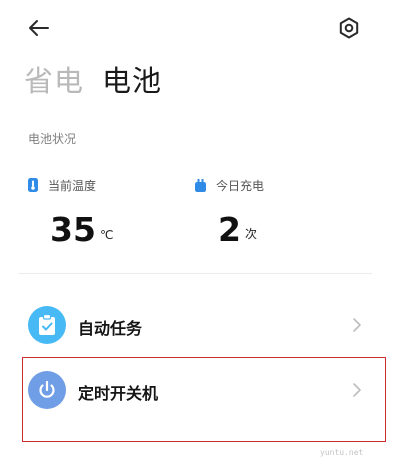  What do you see at coordinates (195, 273) in the screenshot?
I see `divider` at bounding box center [195, 273].